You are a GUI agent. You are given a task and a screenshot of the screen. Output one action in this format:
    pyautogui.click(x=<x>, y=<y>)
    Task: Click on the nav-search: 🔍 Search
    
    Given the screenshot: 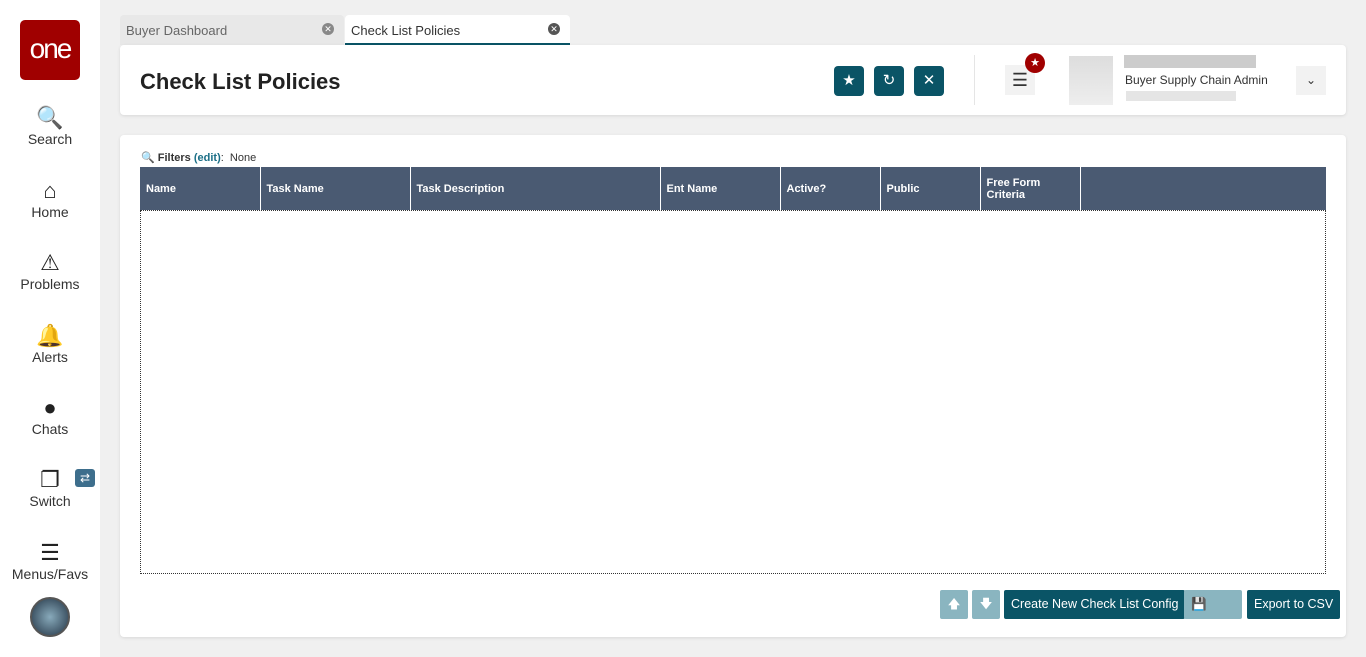 What is the action you would take?
    pyautogui.click(x=50, y=126)
    